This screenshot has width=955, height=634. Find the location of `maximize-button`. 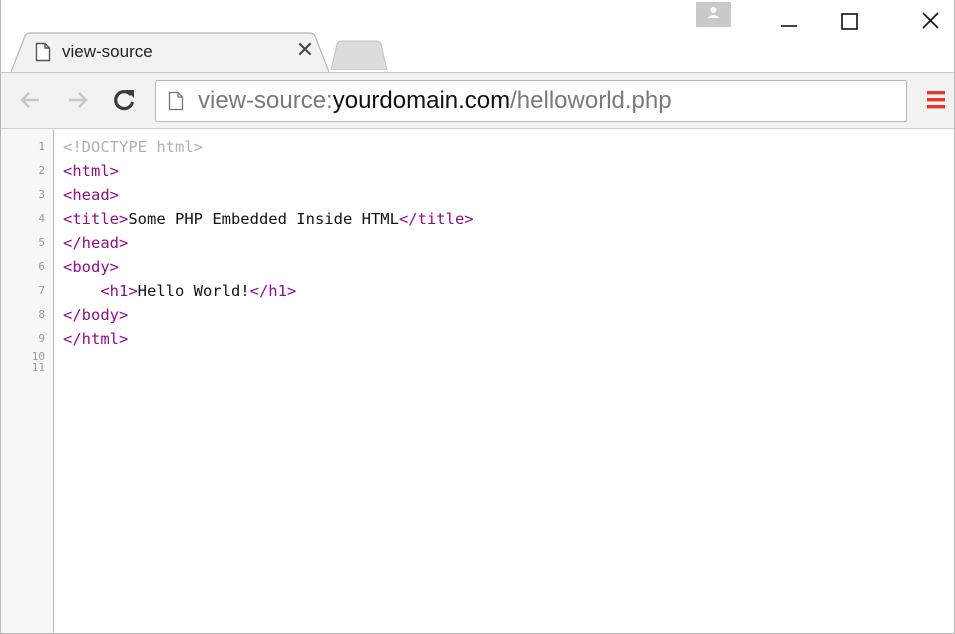

maximize-button is located at coordinates (850, 20).